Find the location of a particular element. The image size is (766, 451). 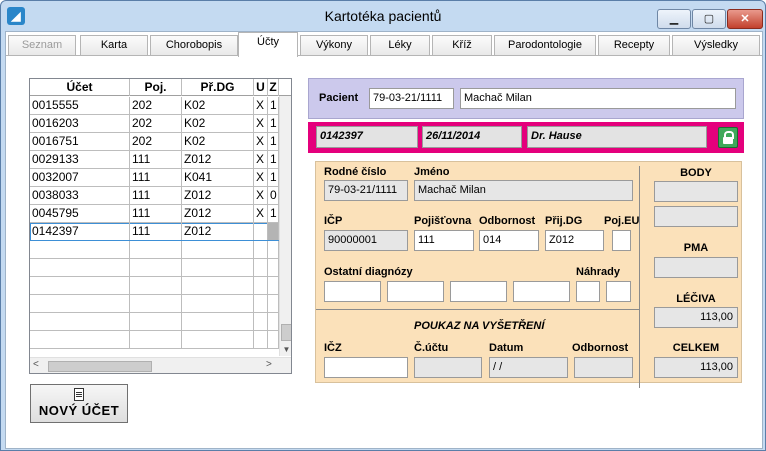

leciva-field: 113,00 is located at coordinates (696, 317).